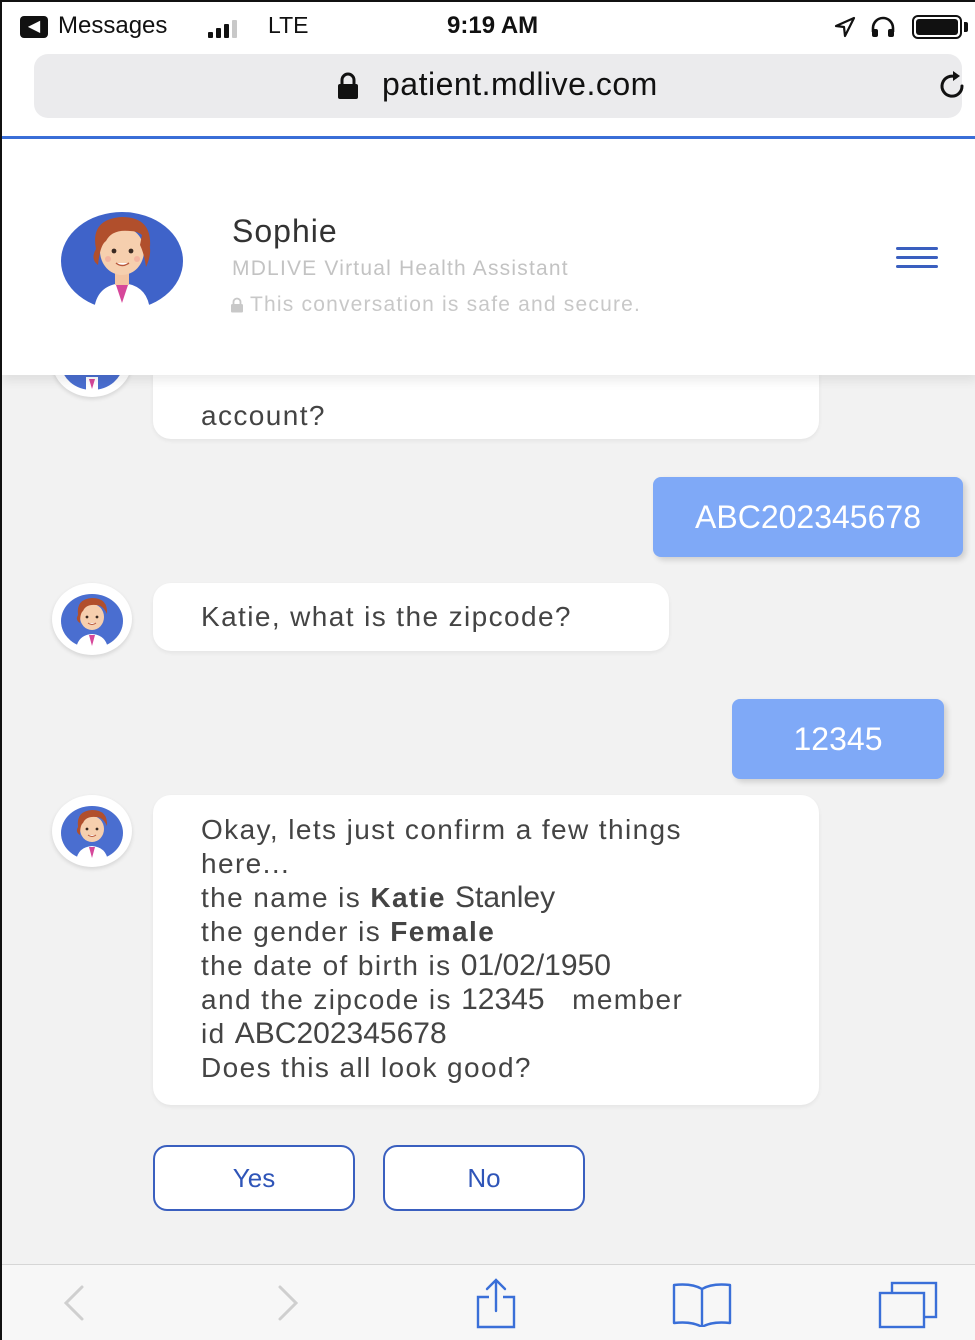 This screenshot has height=1340, width=975. What do you see at coordinates (237, 305) in the screenshot?
I see `small-lock-icon` at bounding box center [237, 305].